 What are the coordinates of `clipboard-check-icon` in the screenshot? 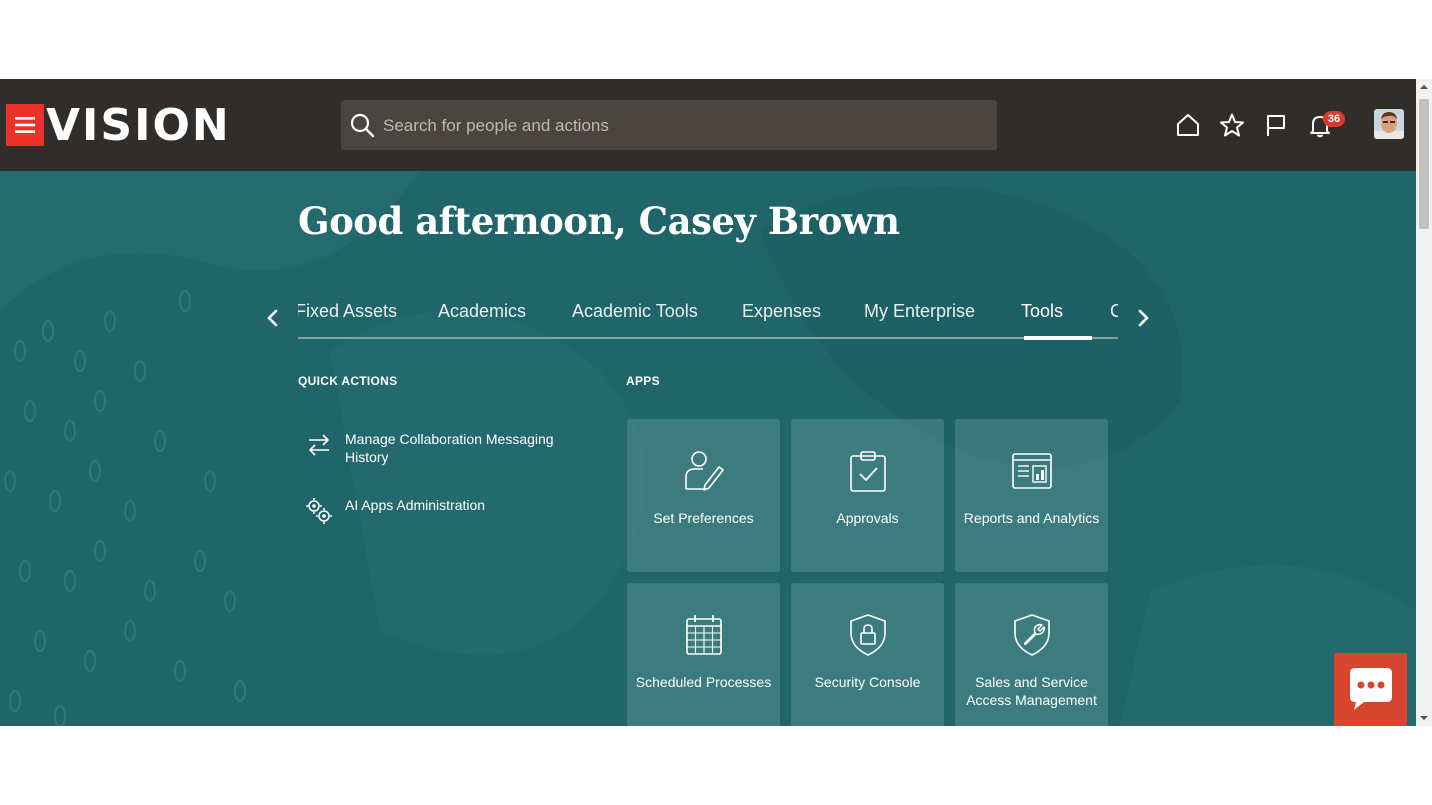 It's located at (868, 471).